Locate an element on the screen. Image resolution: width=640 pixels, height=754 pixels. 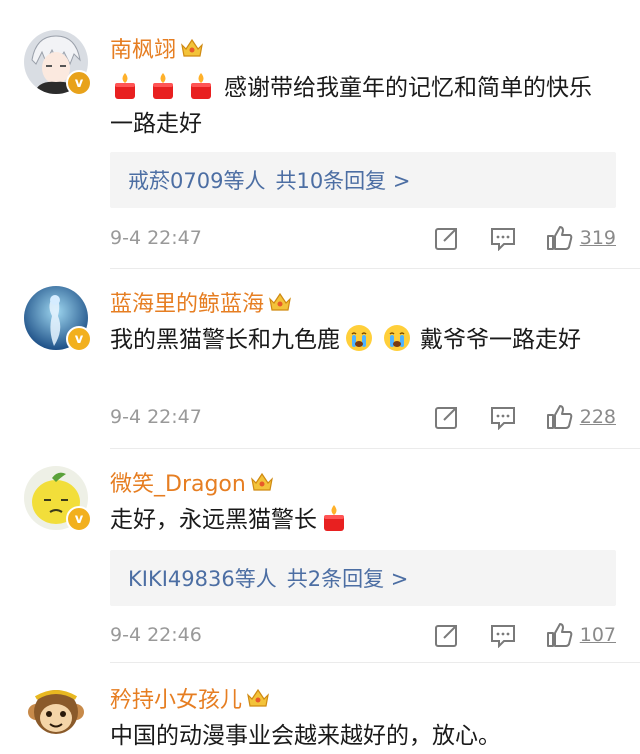
like-button: 319 is located at coordinates (581, 238).